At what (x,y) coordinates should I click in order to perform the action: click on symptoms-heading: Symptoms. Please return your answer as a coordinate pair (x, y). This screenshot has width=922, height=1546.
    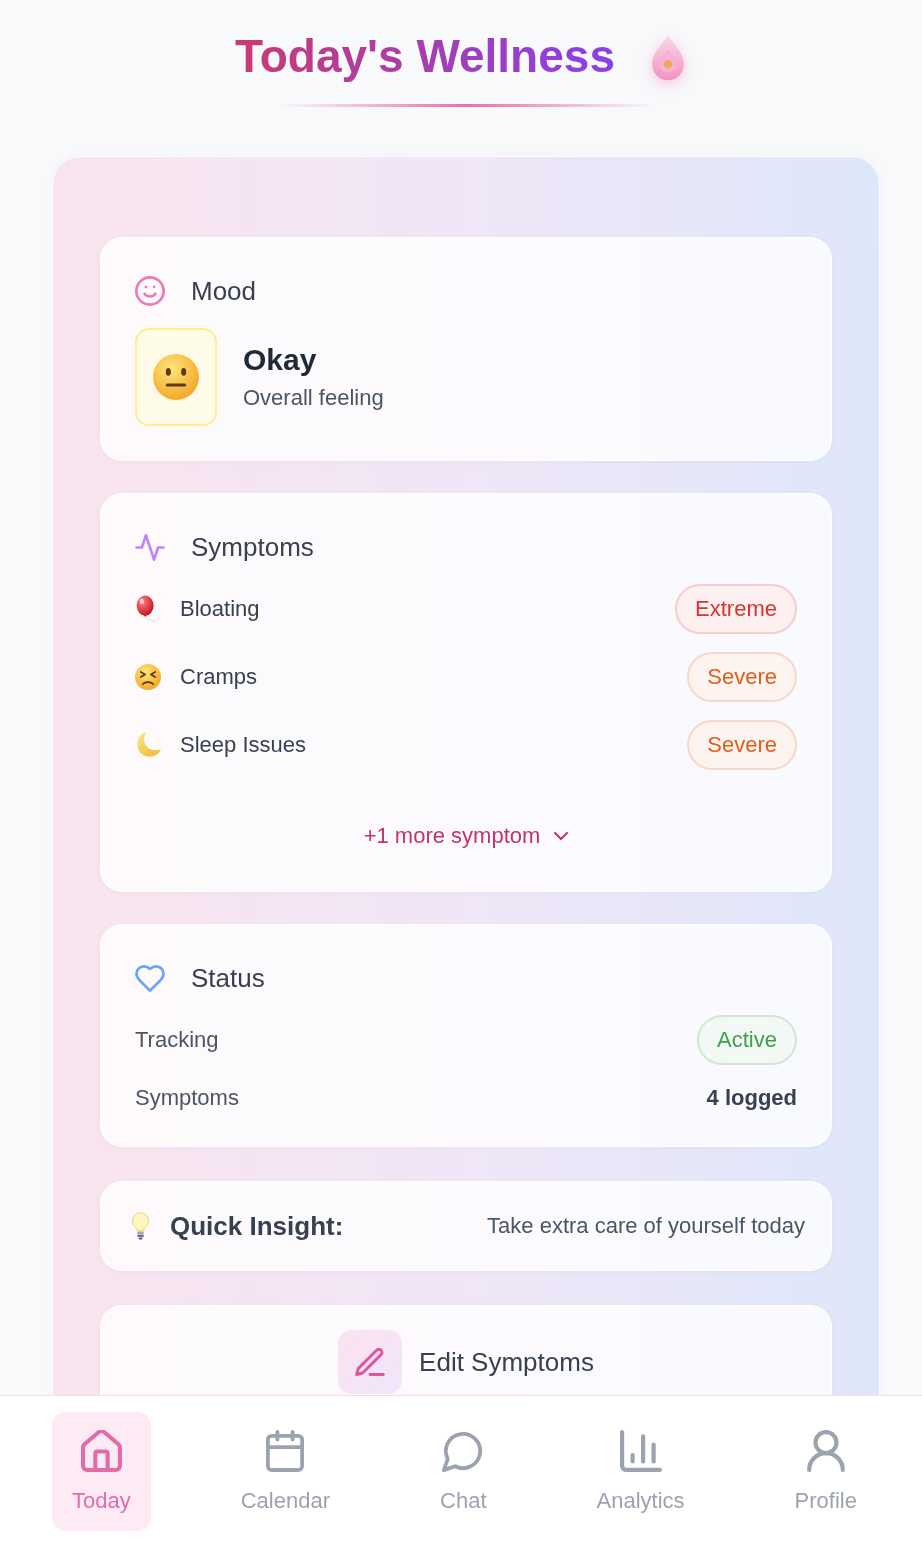
    Looking at the image, I should click on (252, 547).